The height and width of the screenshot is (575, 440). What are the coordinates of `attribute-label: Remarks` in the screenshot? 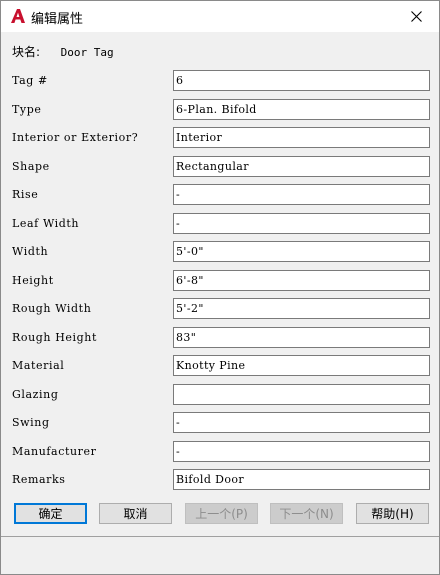 It's located at (39, 479).